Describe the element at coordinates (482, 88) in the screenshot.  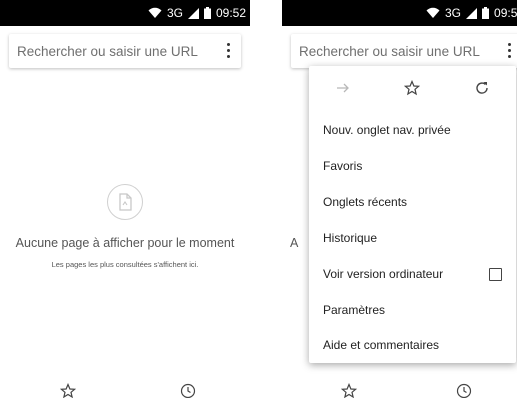
I see `reload-icon` at that location.